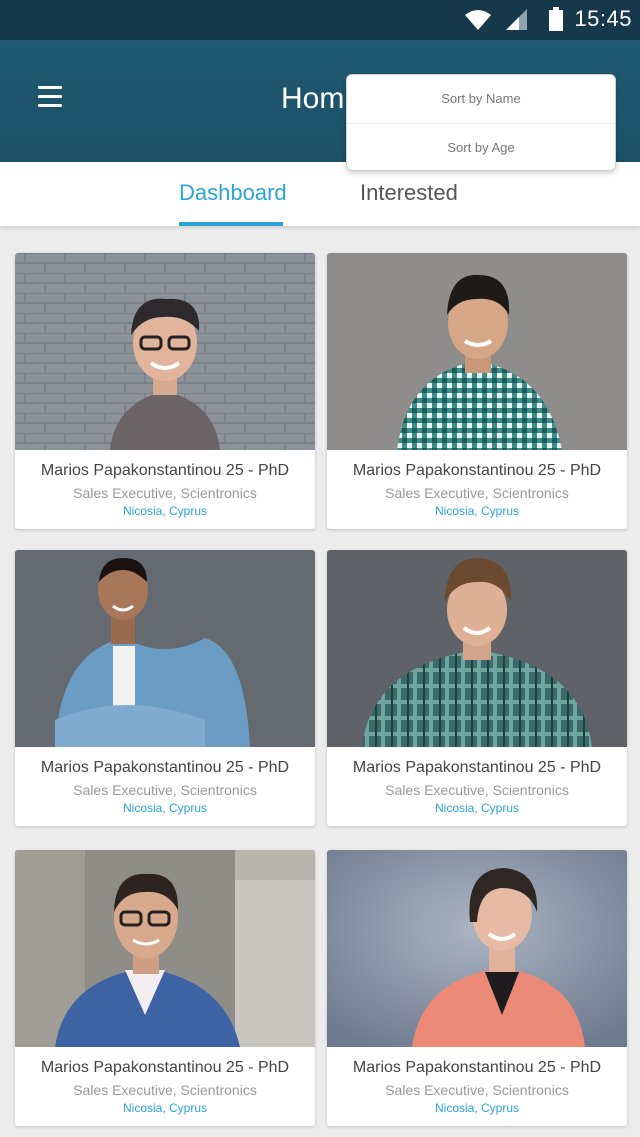 This screenshot has height=1137, width=640. I want to click on page-title: Hom, so click(313, 98).